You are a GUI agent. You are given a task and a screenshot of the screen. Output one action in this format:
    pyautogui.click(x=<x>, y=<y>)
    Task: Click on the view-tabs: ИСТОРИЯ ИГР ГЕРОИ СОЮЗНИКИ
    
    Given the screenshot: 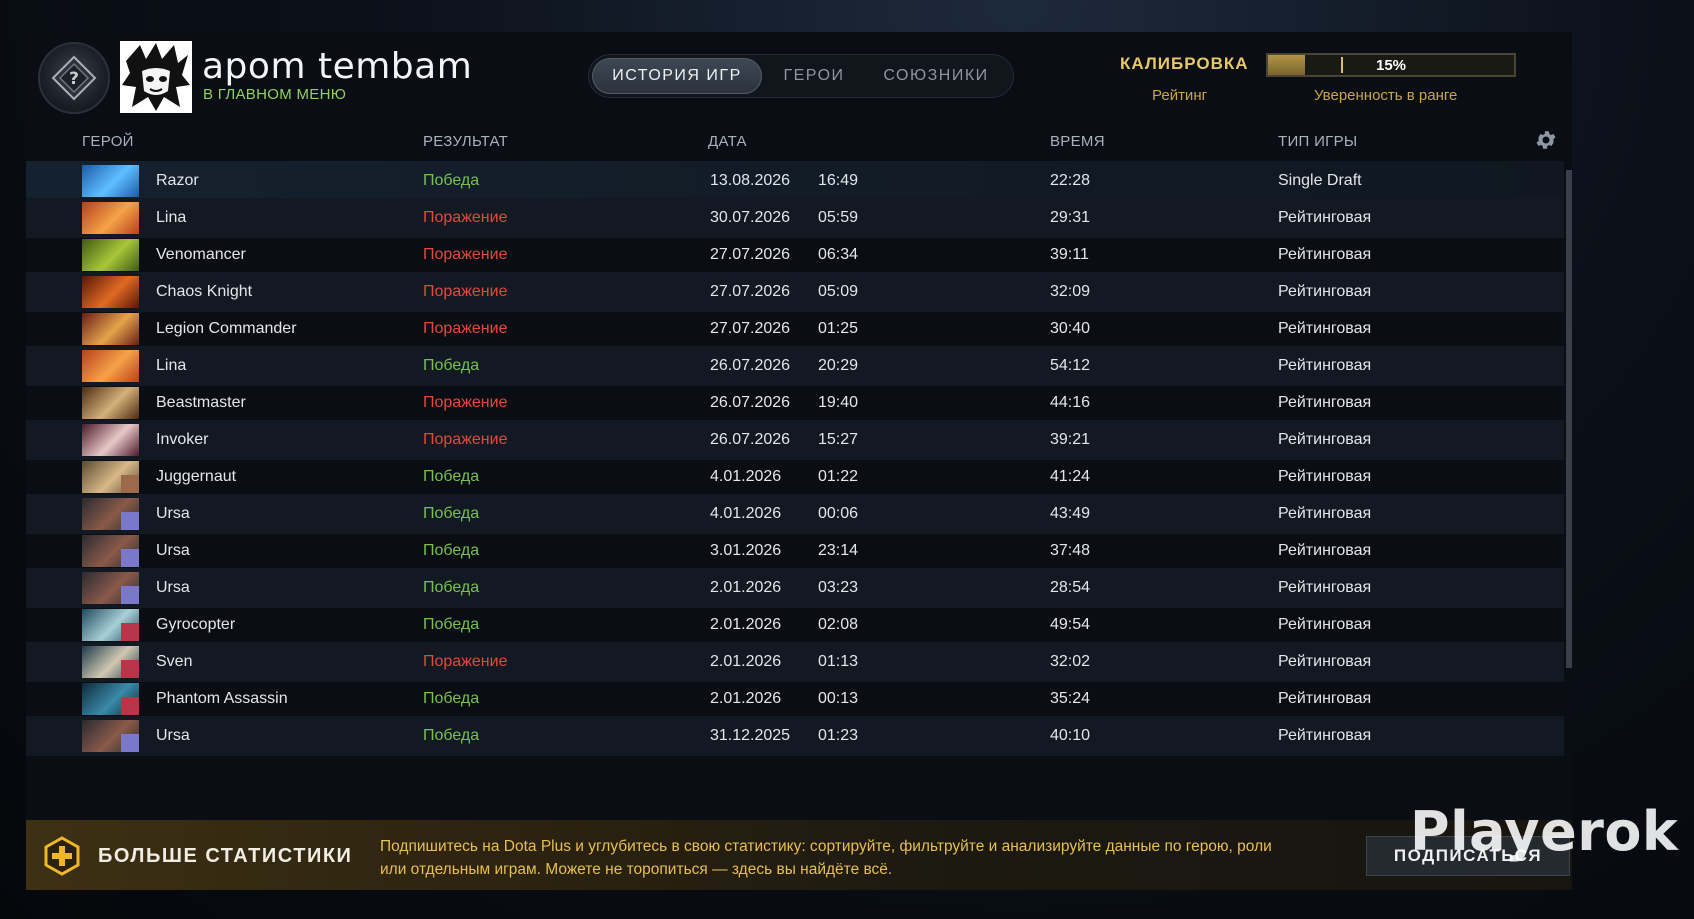 What is the action you would take?
    pyautogui.click(x=801, y=76)
    